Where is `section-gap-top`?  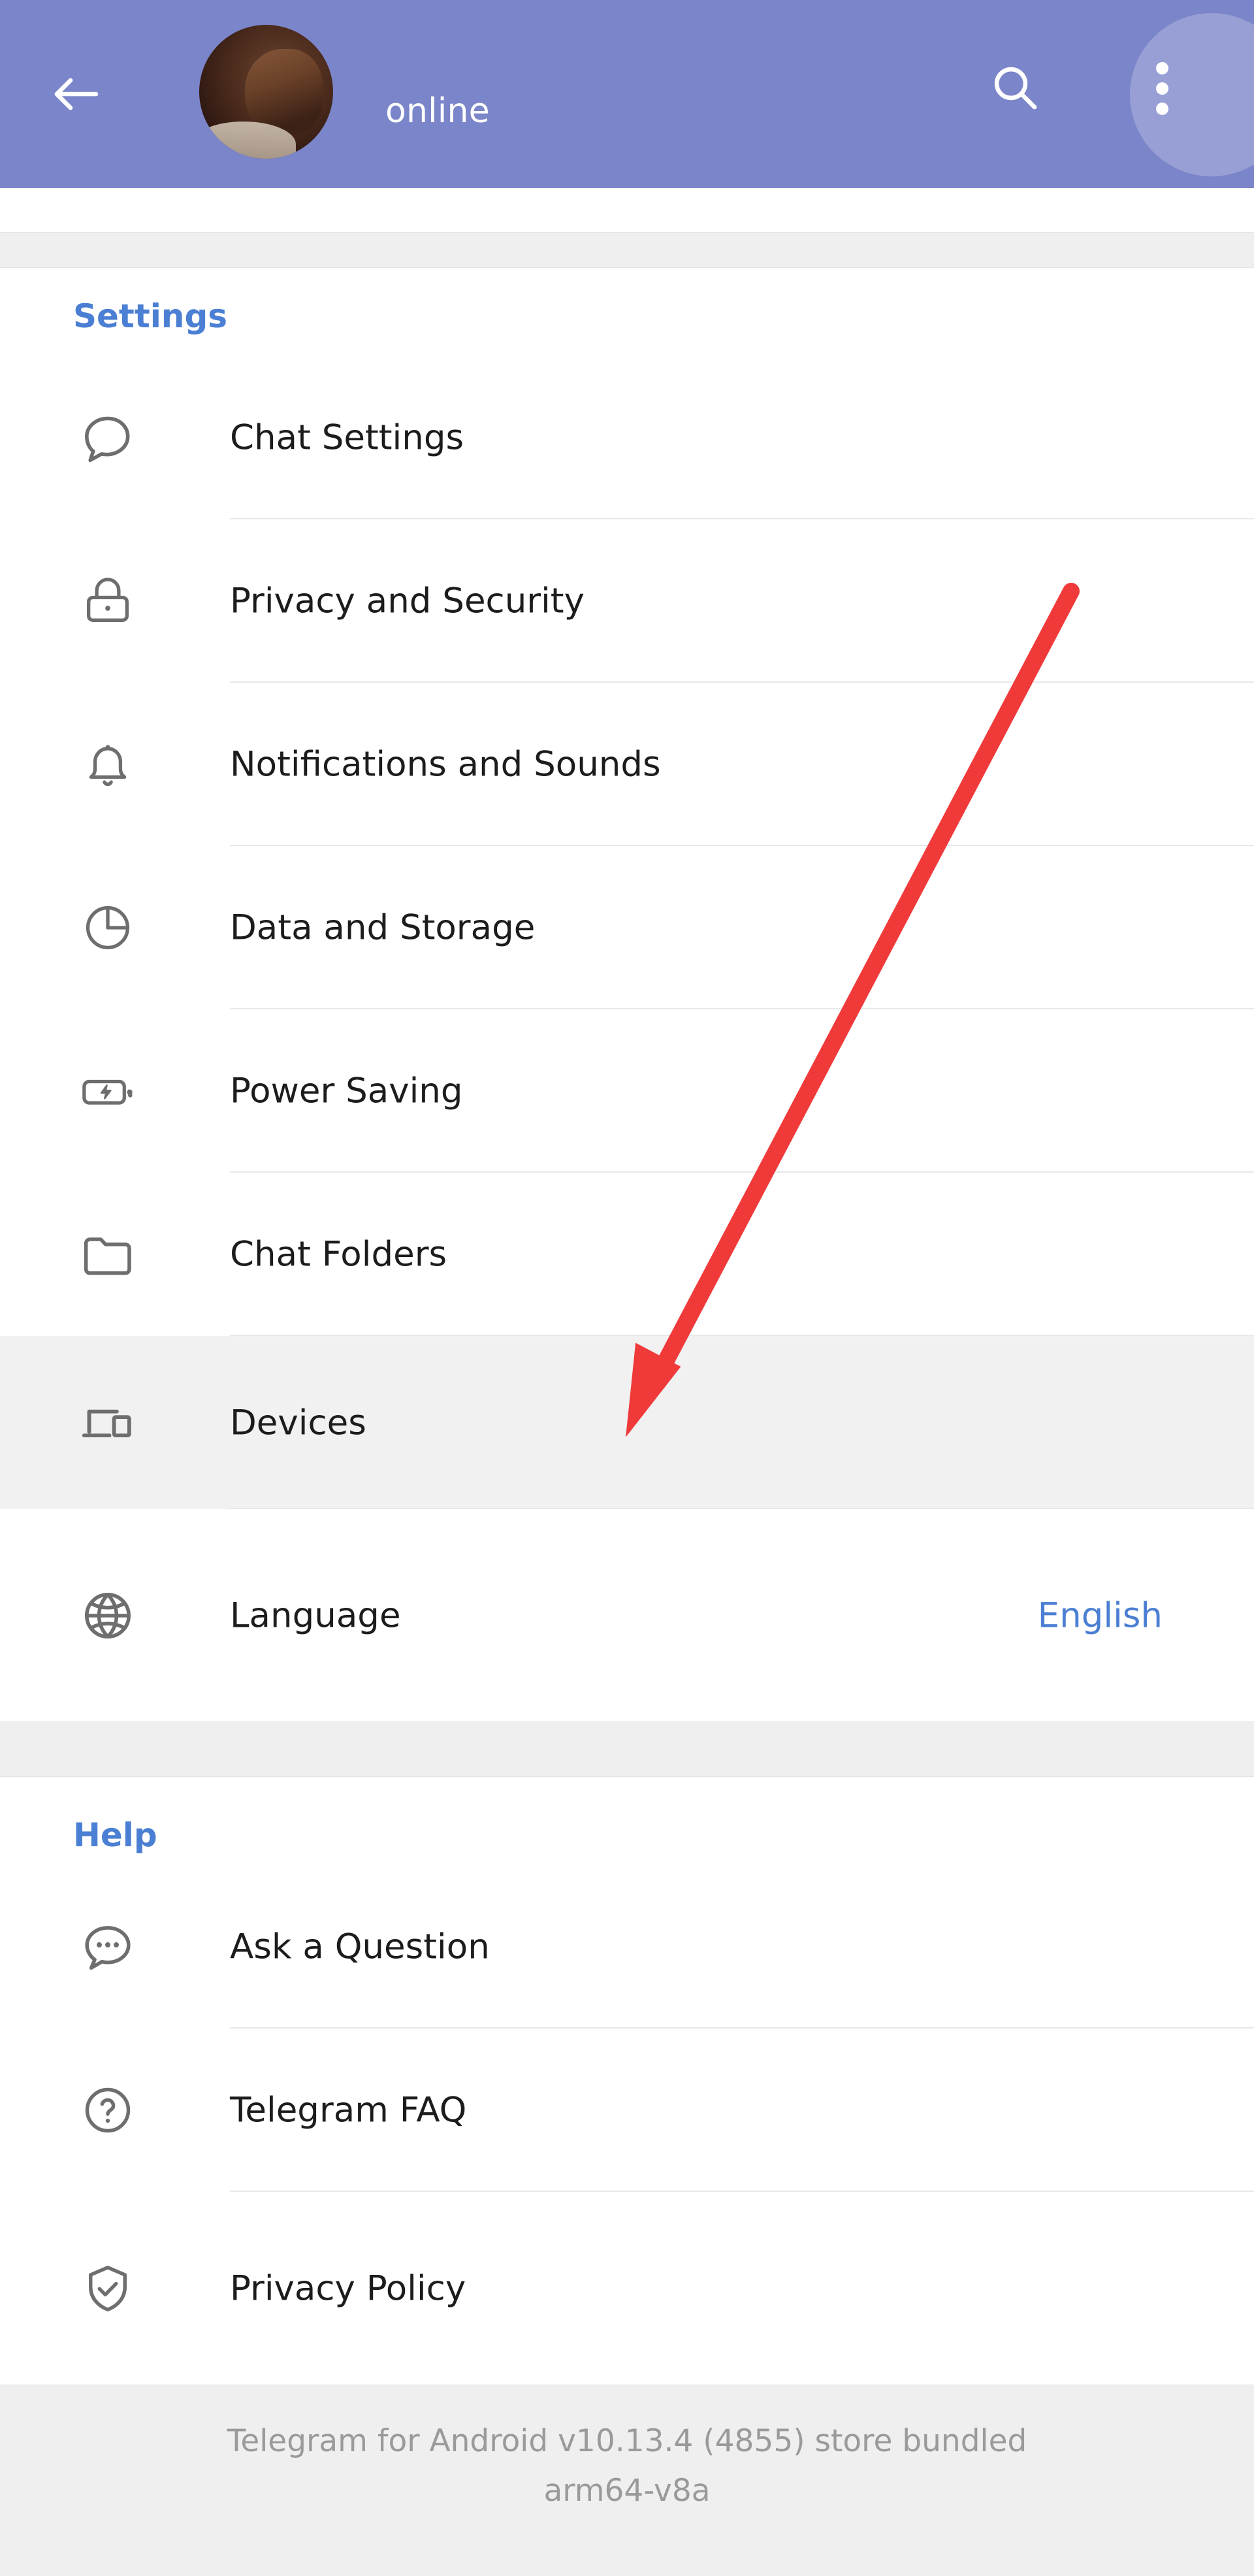 section-gap-top is located at coordinates (627, 250).